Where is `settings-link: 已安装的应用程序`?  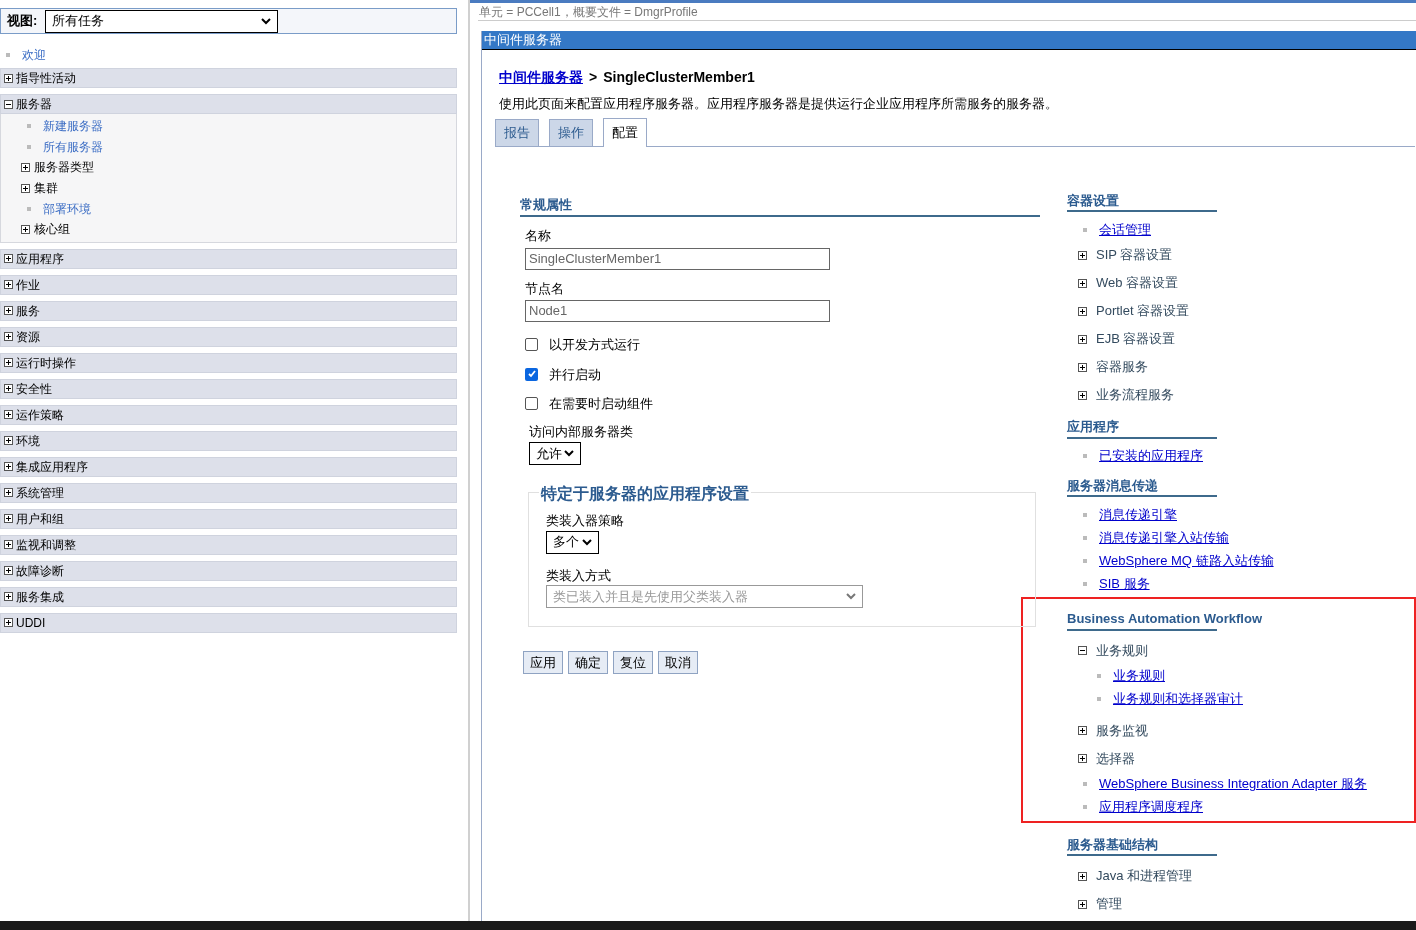 settings-link: 已安装的应用程序 is located at coordinates (1151, 456).